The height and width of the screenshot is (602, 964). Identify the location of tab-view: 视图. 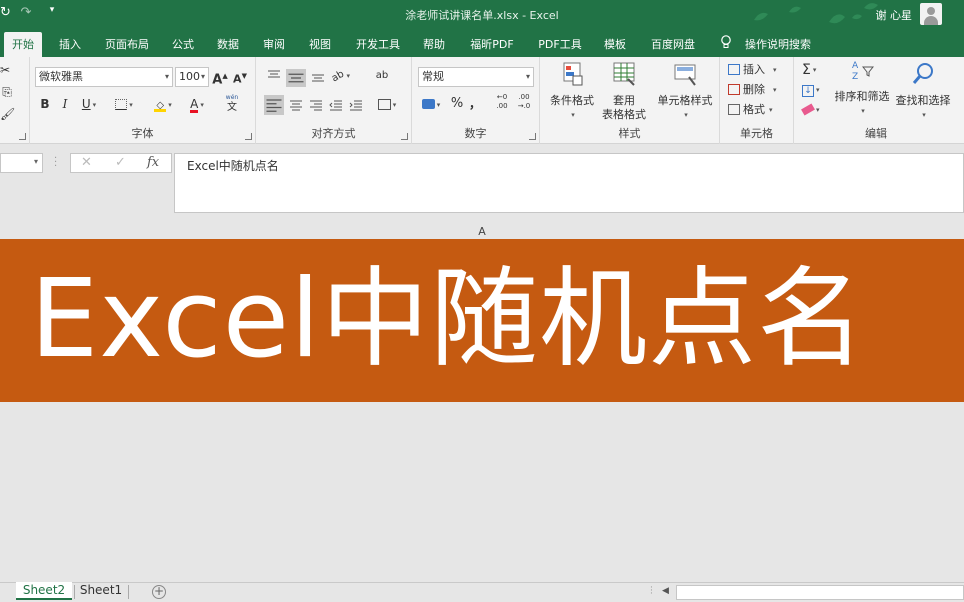
(320, 45).